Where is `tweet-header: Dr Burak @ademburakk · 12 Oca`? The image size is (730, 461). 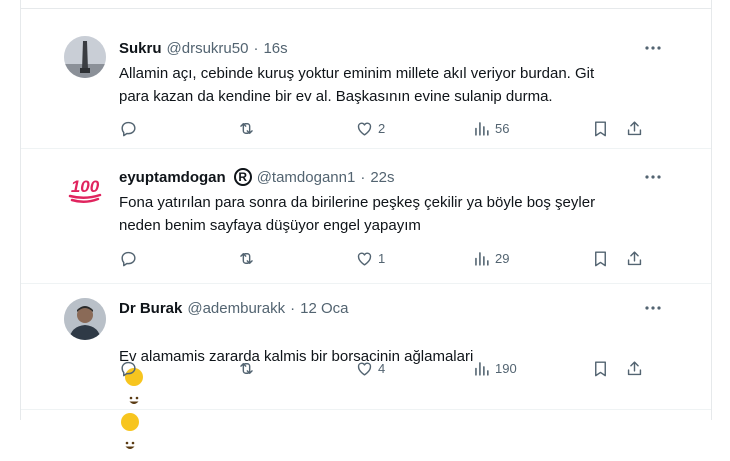 tweet-header: Dr Burak @ademburakk · 12 Oca is located at coordinates (234, 308).